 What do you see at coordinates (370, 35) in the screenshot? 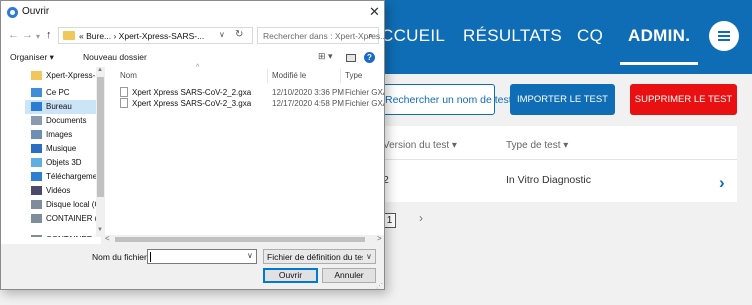
I see `search-icon: ⌕` at bounding box center [370, 35].